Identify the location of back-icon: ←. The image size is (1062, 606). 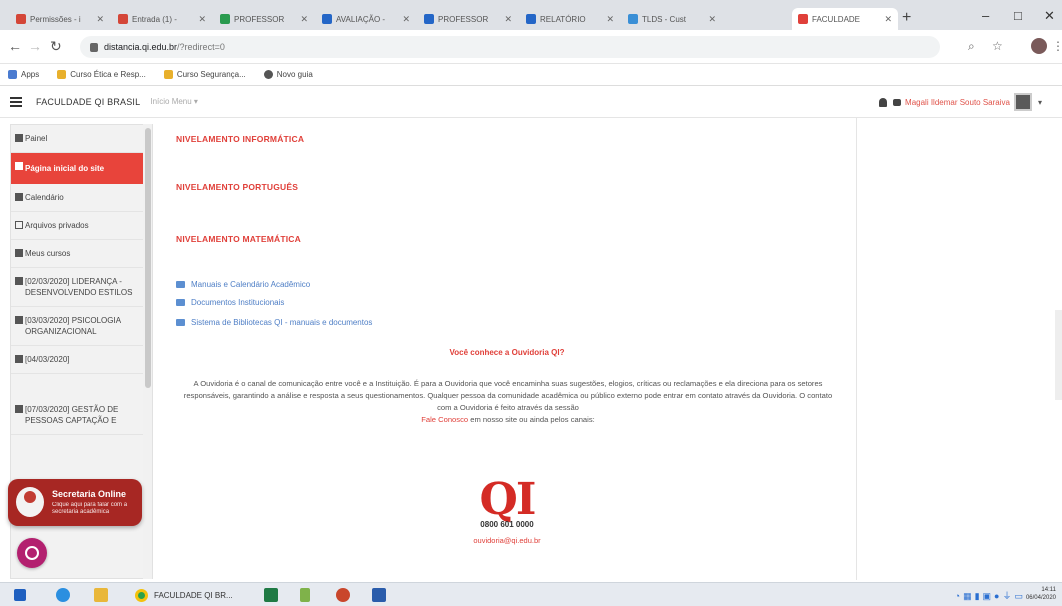
(15, 46).